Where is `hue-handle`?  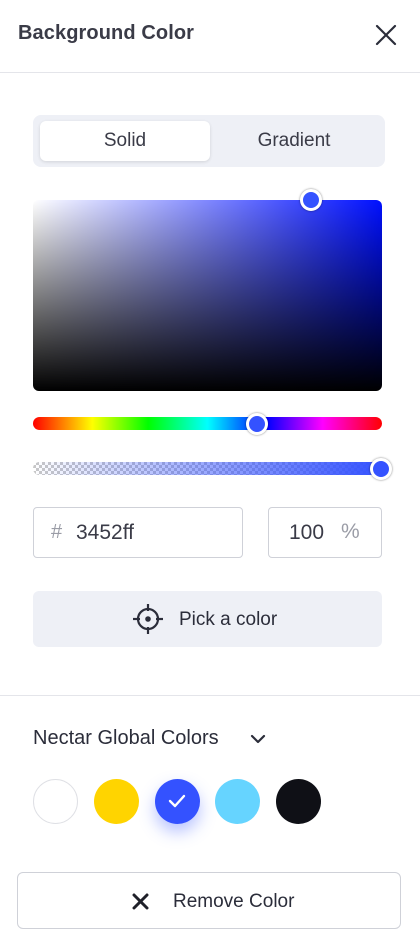 hue-handle is located at coordinates (257, 424).